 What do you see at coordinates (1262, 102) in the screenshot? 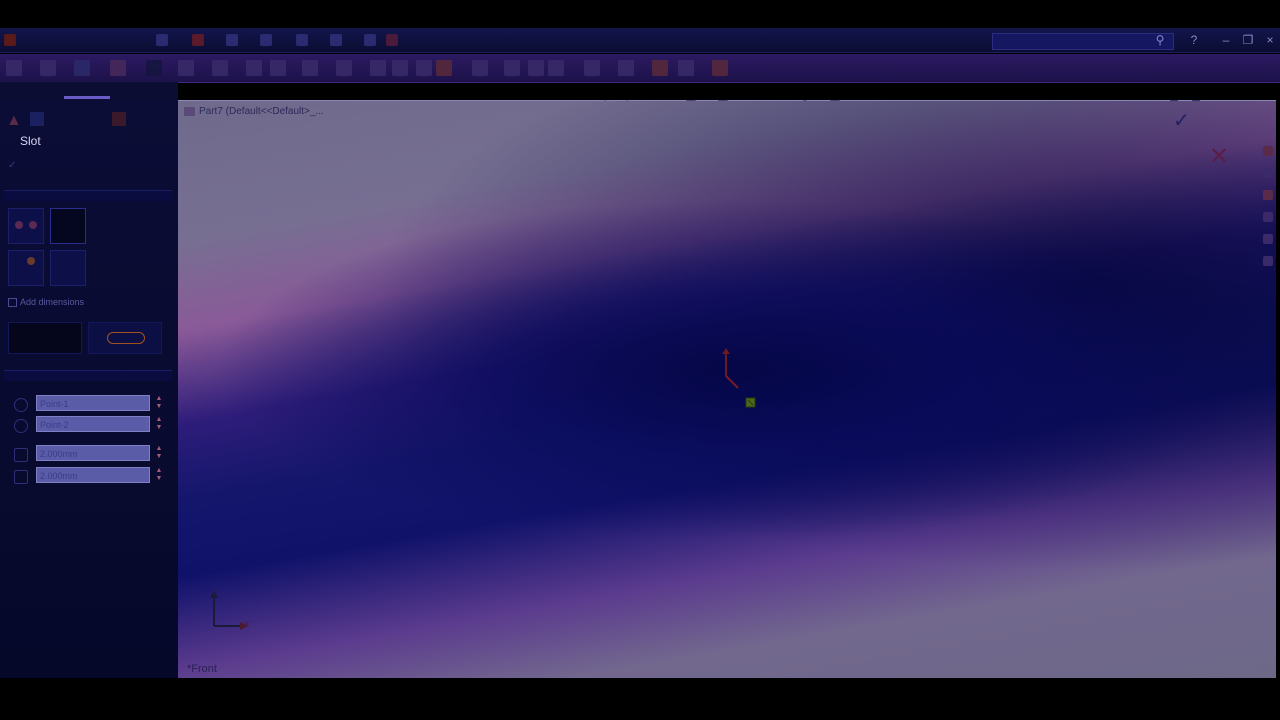
I see `viewport-close-icon: ×` at bounding box center [1262, 102].